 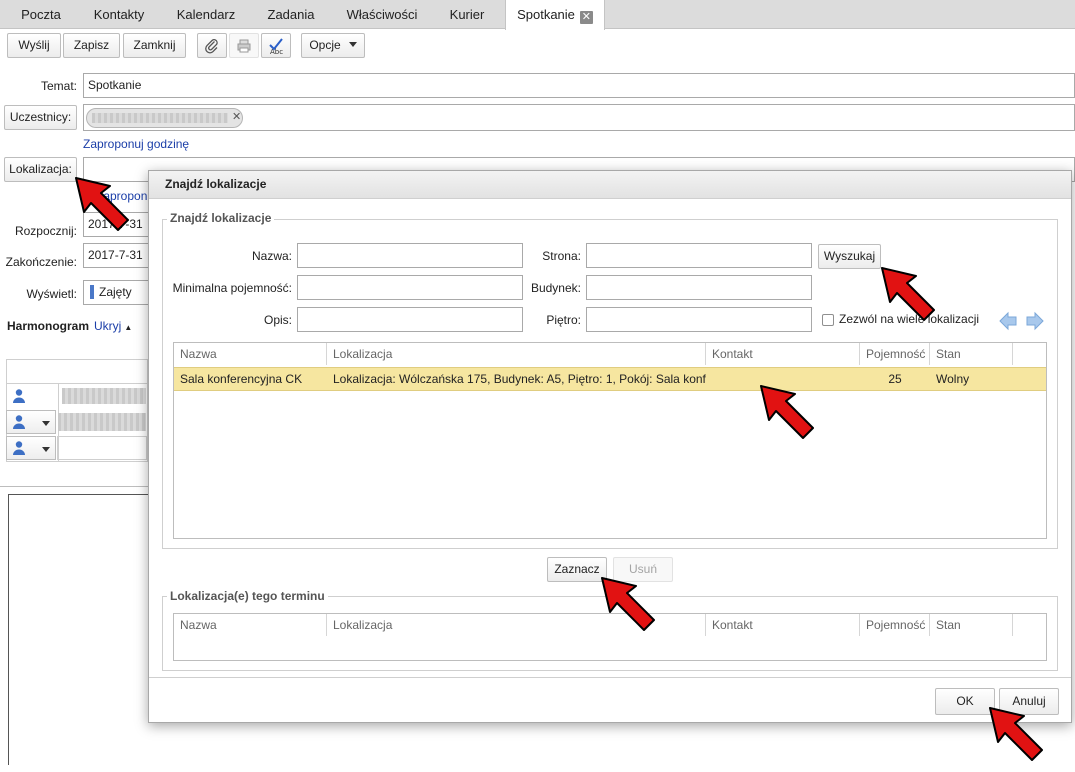 I want to click on location-button: Lokalizacja:, so click(x=40, y=169).